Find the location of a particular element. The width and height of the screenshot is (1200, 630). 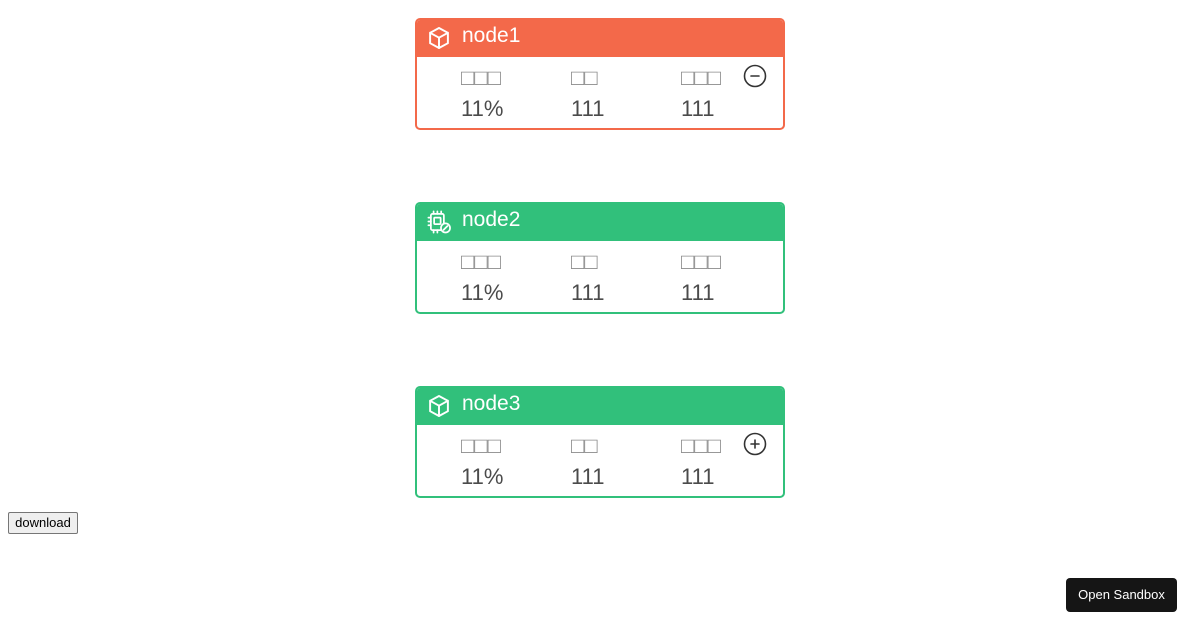

node-header: node1 is located at coordinates (600, 38).